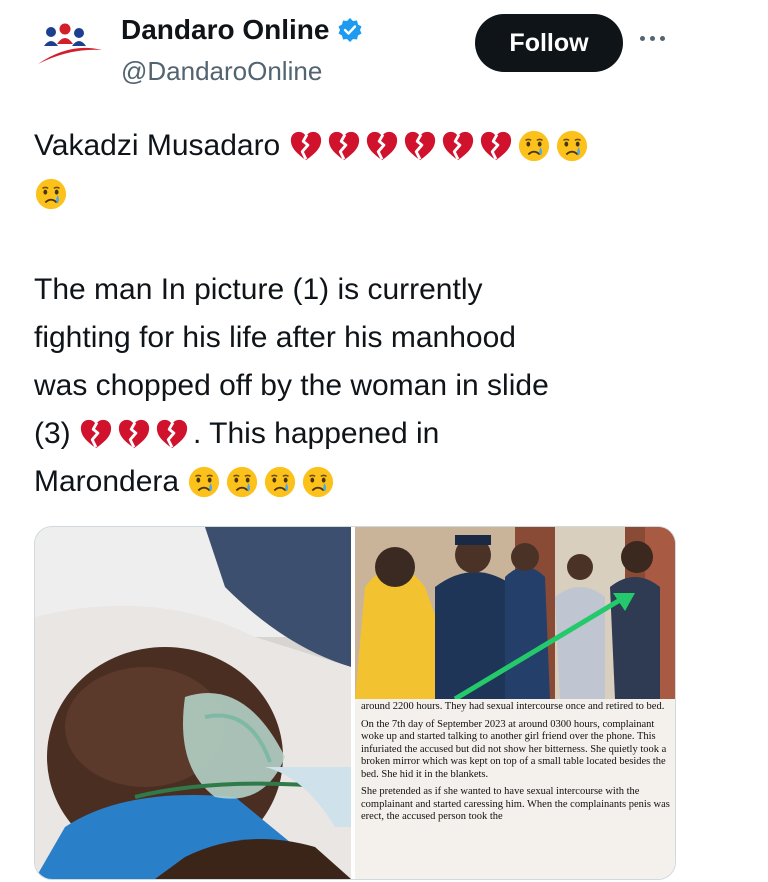 The image size is (768, 882). I want to click on tweet-body-line: (3) . This happened in, so click(379, 434).